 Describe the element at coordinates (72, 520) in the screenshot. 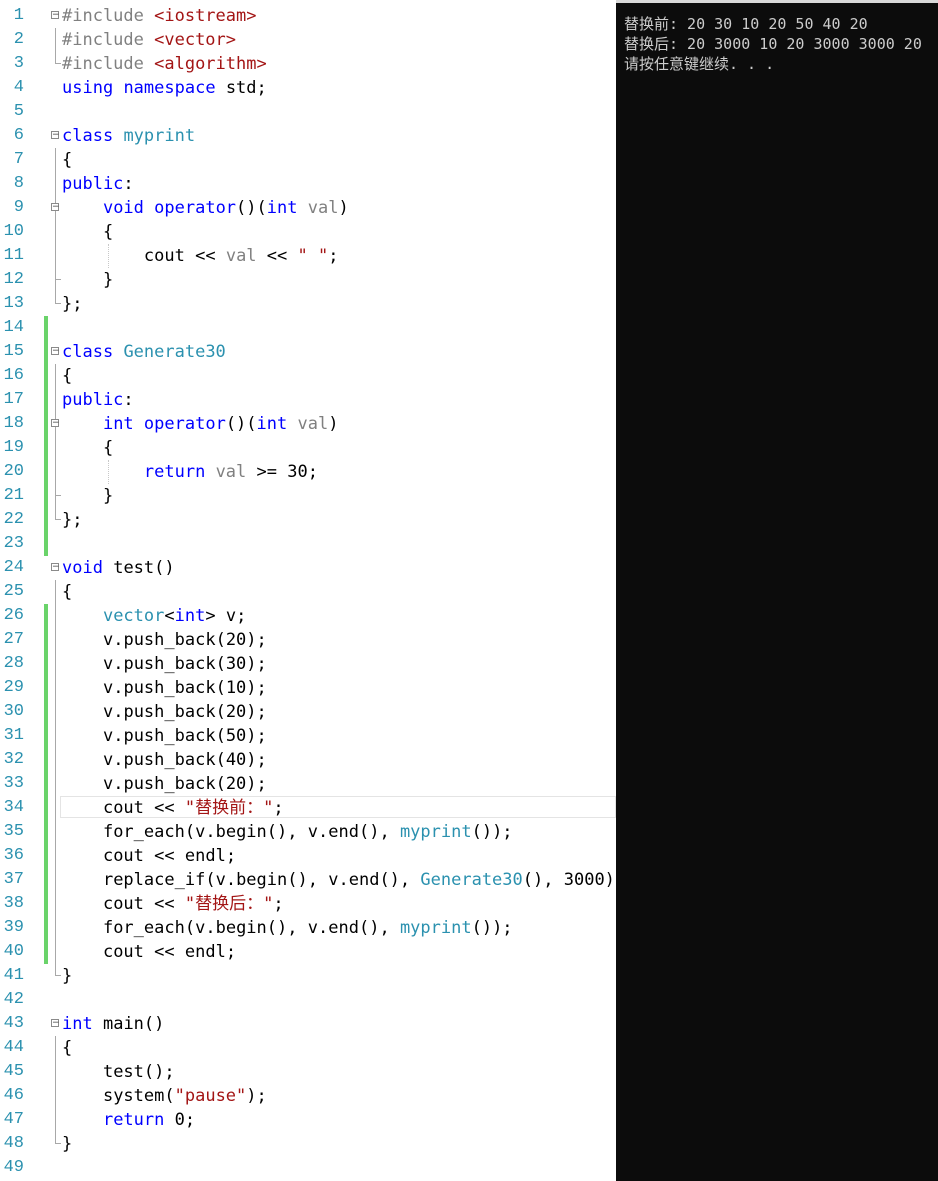

I see `code-text: };` at that location.